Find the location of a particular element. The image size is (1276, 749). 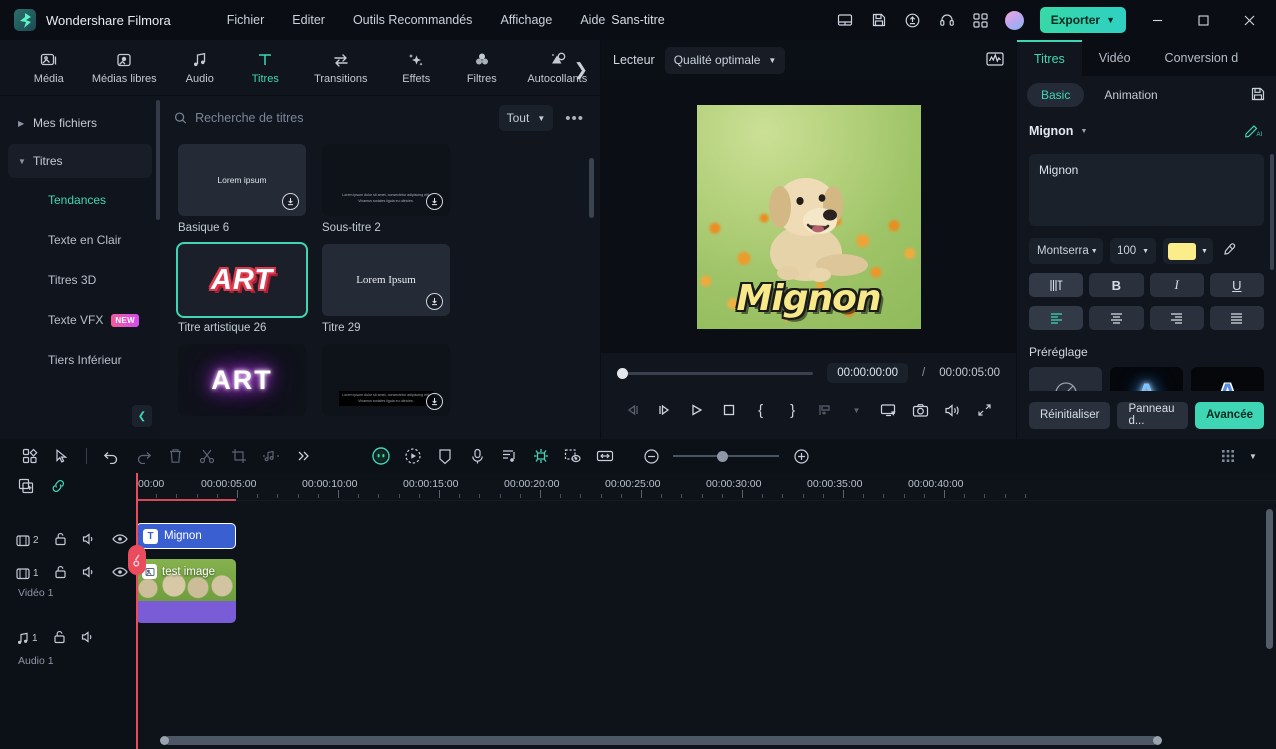

redo-button is located at coordinates (143, 456).